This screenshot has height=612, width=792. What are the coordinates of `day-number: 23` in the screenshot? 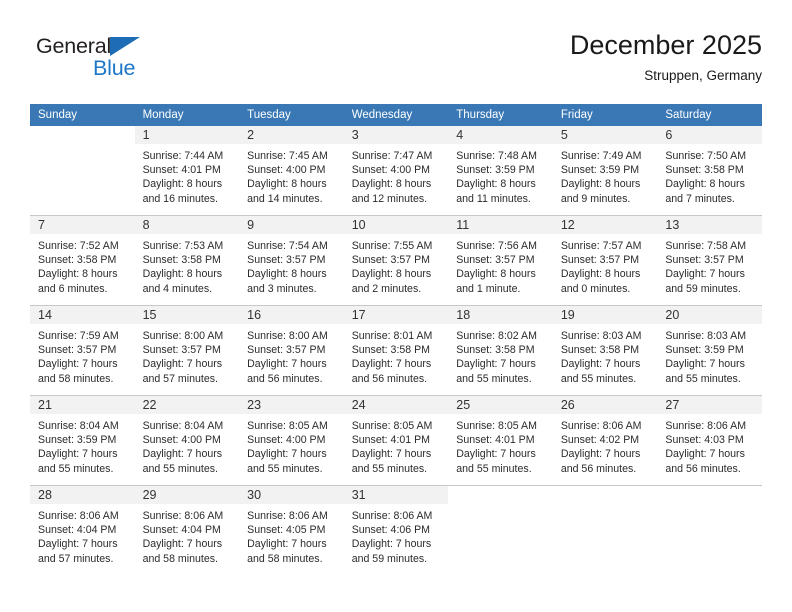 It's located at (291, 405).